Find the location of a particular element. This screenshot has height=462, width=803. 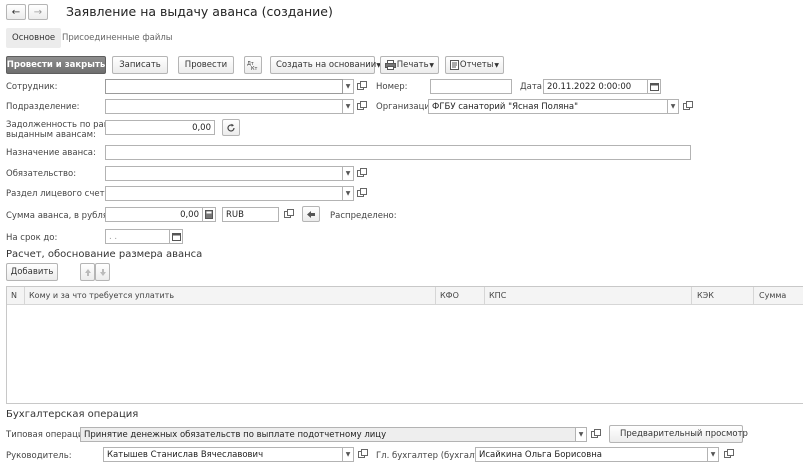

obligation-open-button is located at coordinates (362, 173).